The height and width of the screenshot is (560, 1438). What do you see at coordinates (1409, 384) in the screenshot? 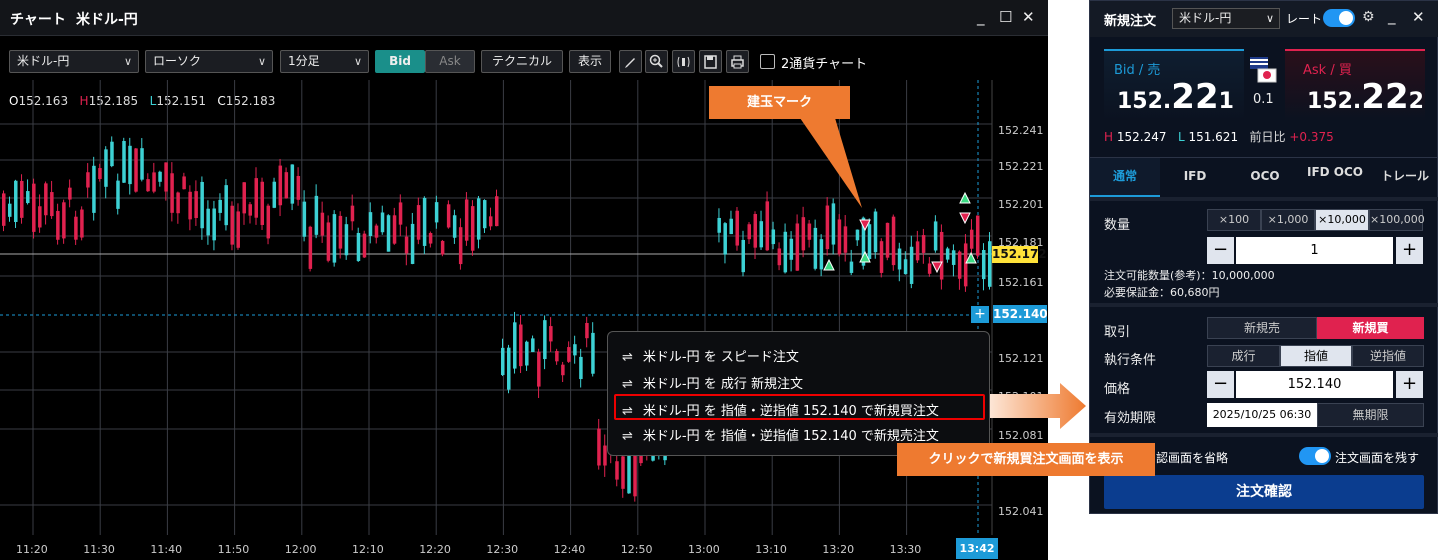
I see `price-plus-button: +` at bounding box center [1409, 384].